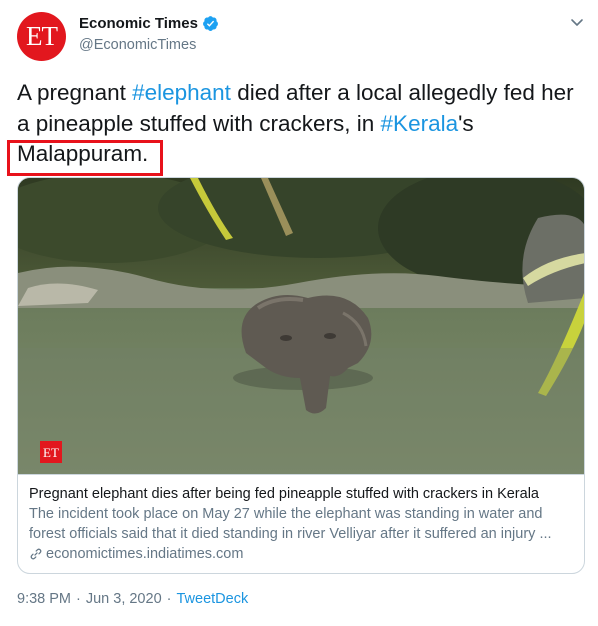  I want to click on tweet-meta: 9:38 PM · Jun 3, 2020 · TweetDeck, so click(132, 599).